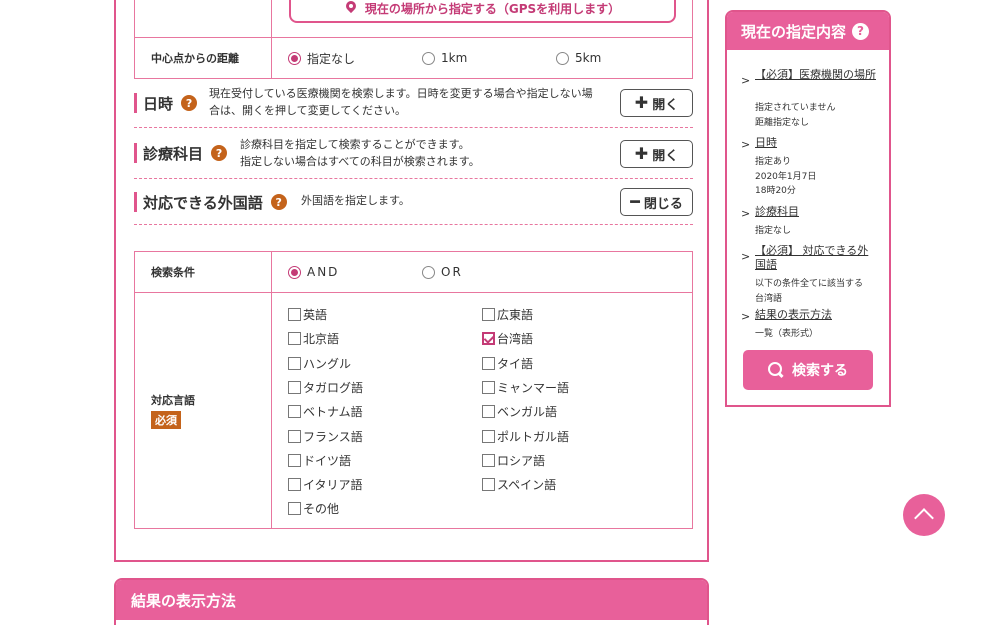  What do you see at coordinates (411, 601) in the screenshot?
I see `result-display-panel: 結果の表示方法` at bounding box center [411, 601].